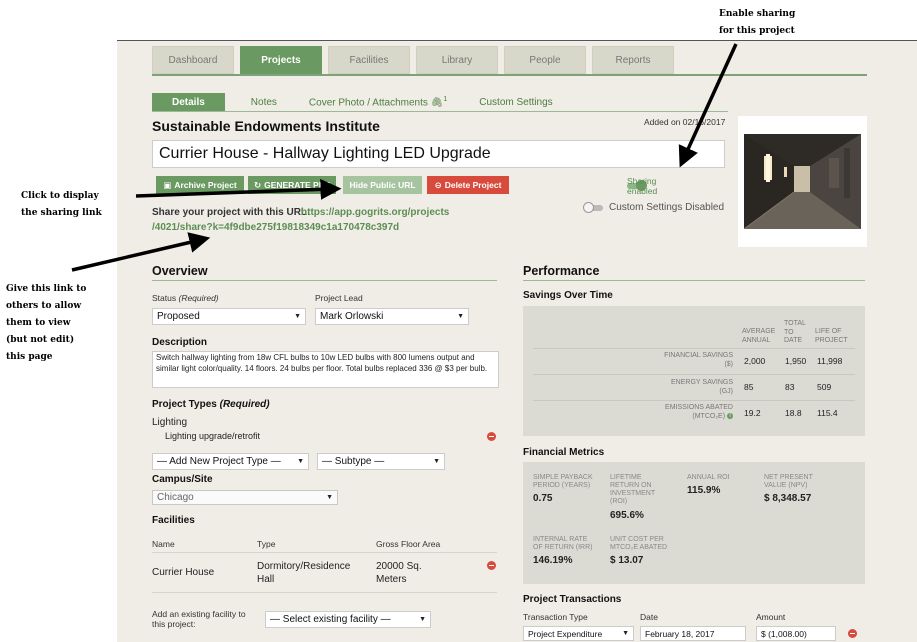  I want to click on subtab-divider, so click(440, 111).